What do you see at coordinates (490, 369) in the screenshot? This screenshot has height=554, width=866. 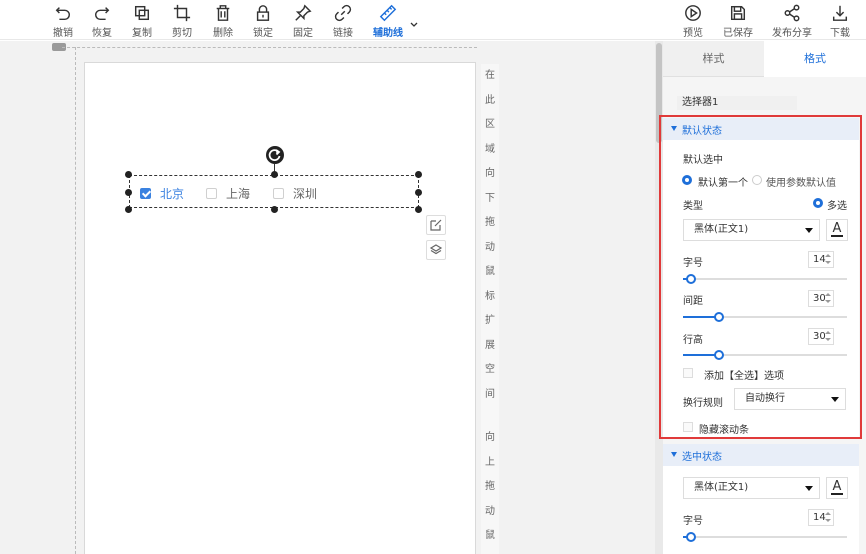 I see `hint-char: 空` at bounding box center [490, 369].